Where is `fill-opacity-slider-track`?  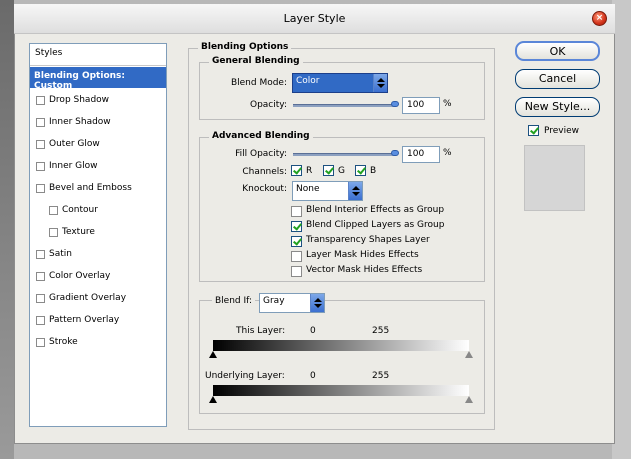 fill-opacity-slider-track is located at coordinates (344, 154).